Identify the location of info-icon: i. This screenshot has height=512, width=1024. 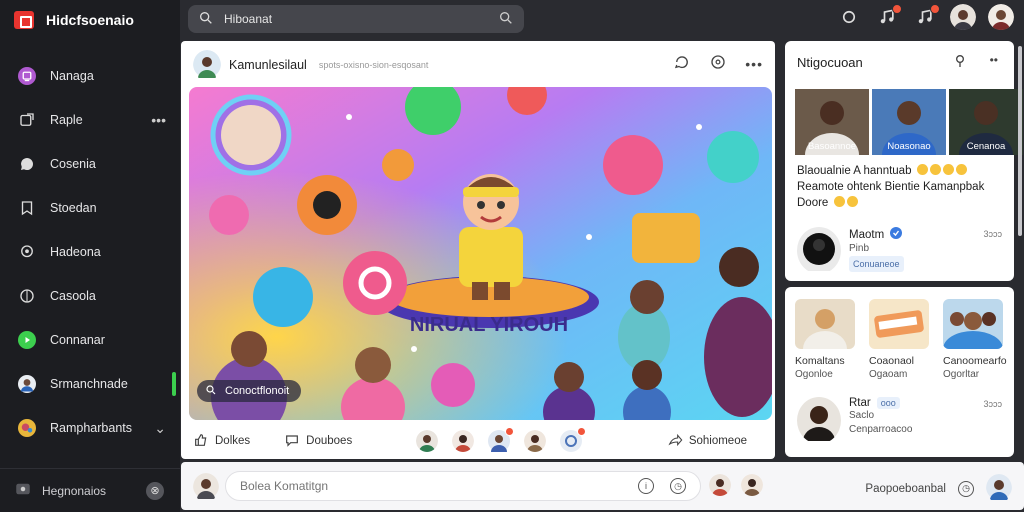
(646, 486).